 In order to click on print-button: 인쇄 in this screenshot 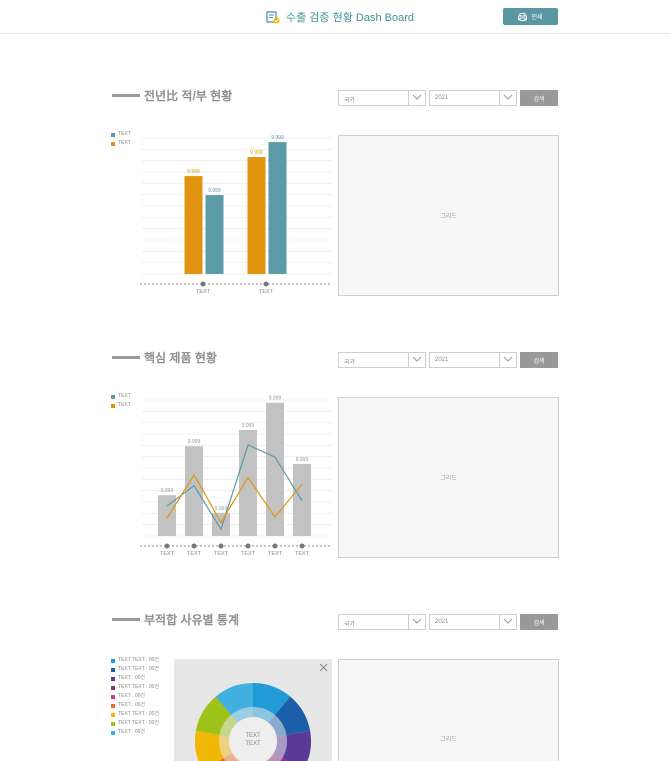, I will do `click(530, 16)`.